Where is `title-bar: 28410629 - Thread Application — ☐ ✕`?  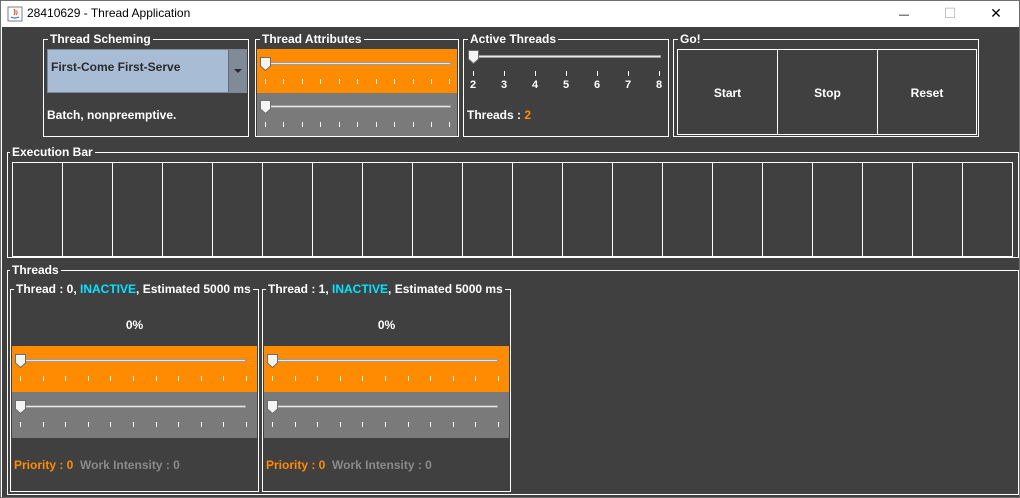
title-bar: 28410629 - Thread Application — ☐ ✕ is located at coordinates (510, 14).